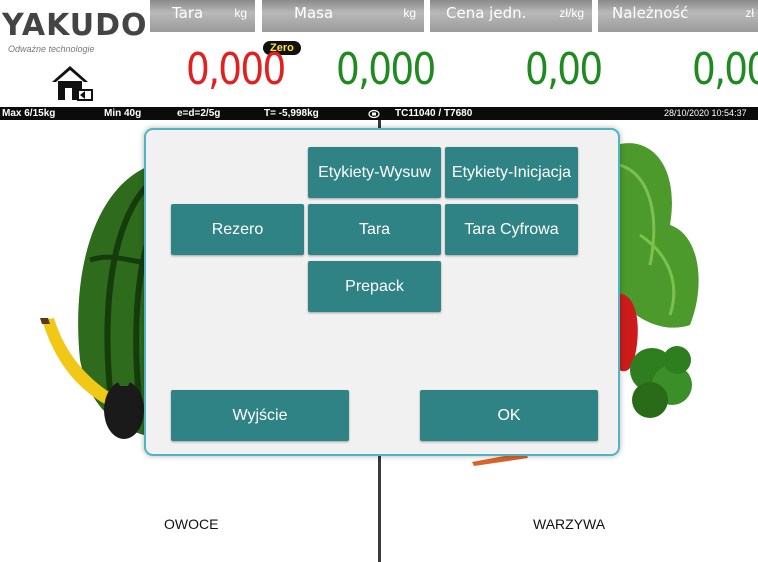  I want to click on status-e: e=d=2/5g, so click(199, 113).